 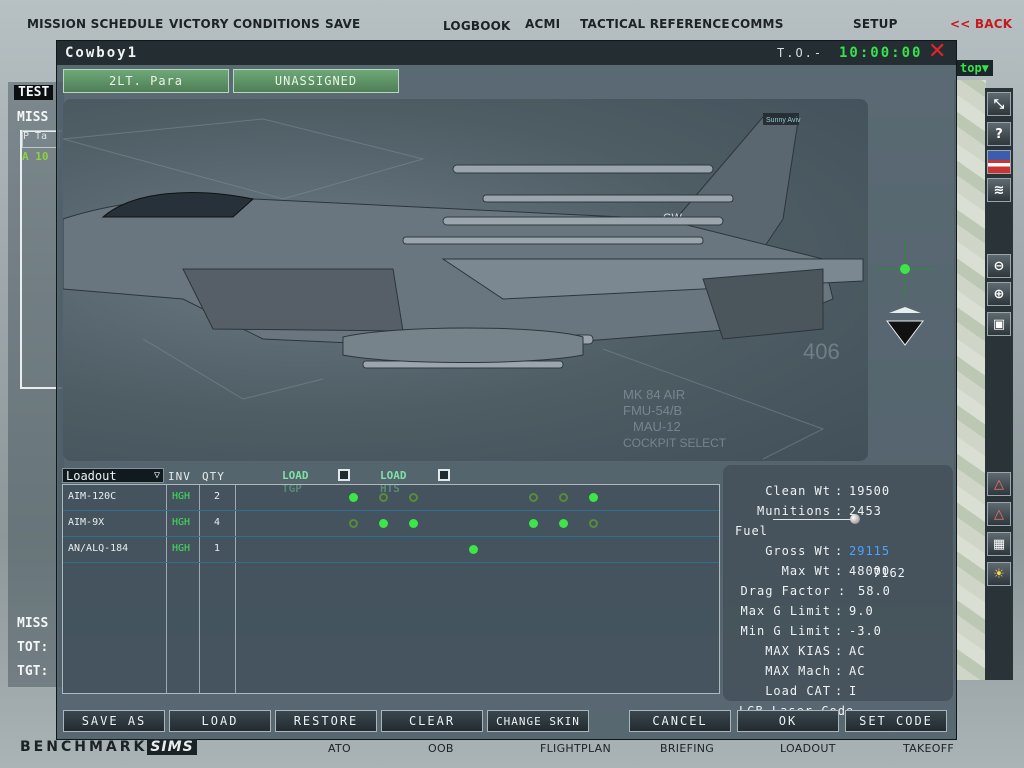 I want to click on map-top-dropdown: top▼, so click(x=974, y=68).